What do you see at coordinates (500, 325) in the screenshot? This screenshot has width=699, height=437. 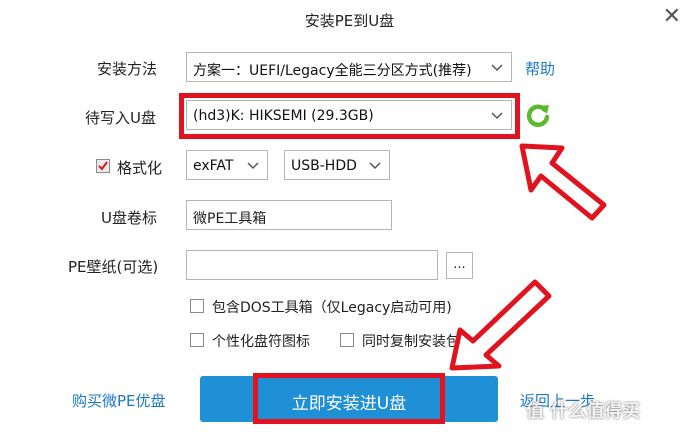 I see `arrow-to-install-icon` at bounding box center [500, 325].